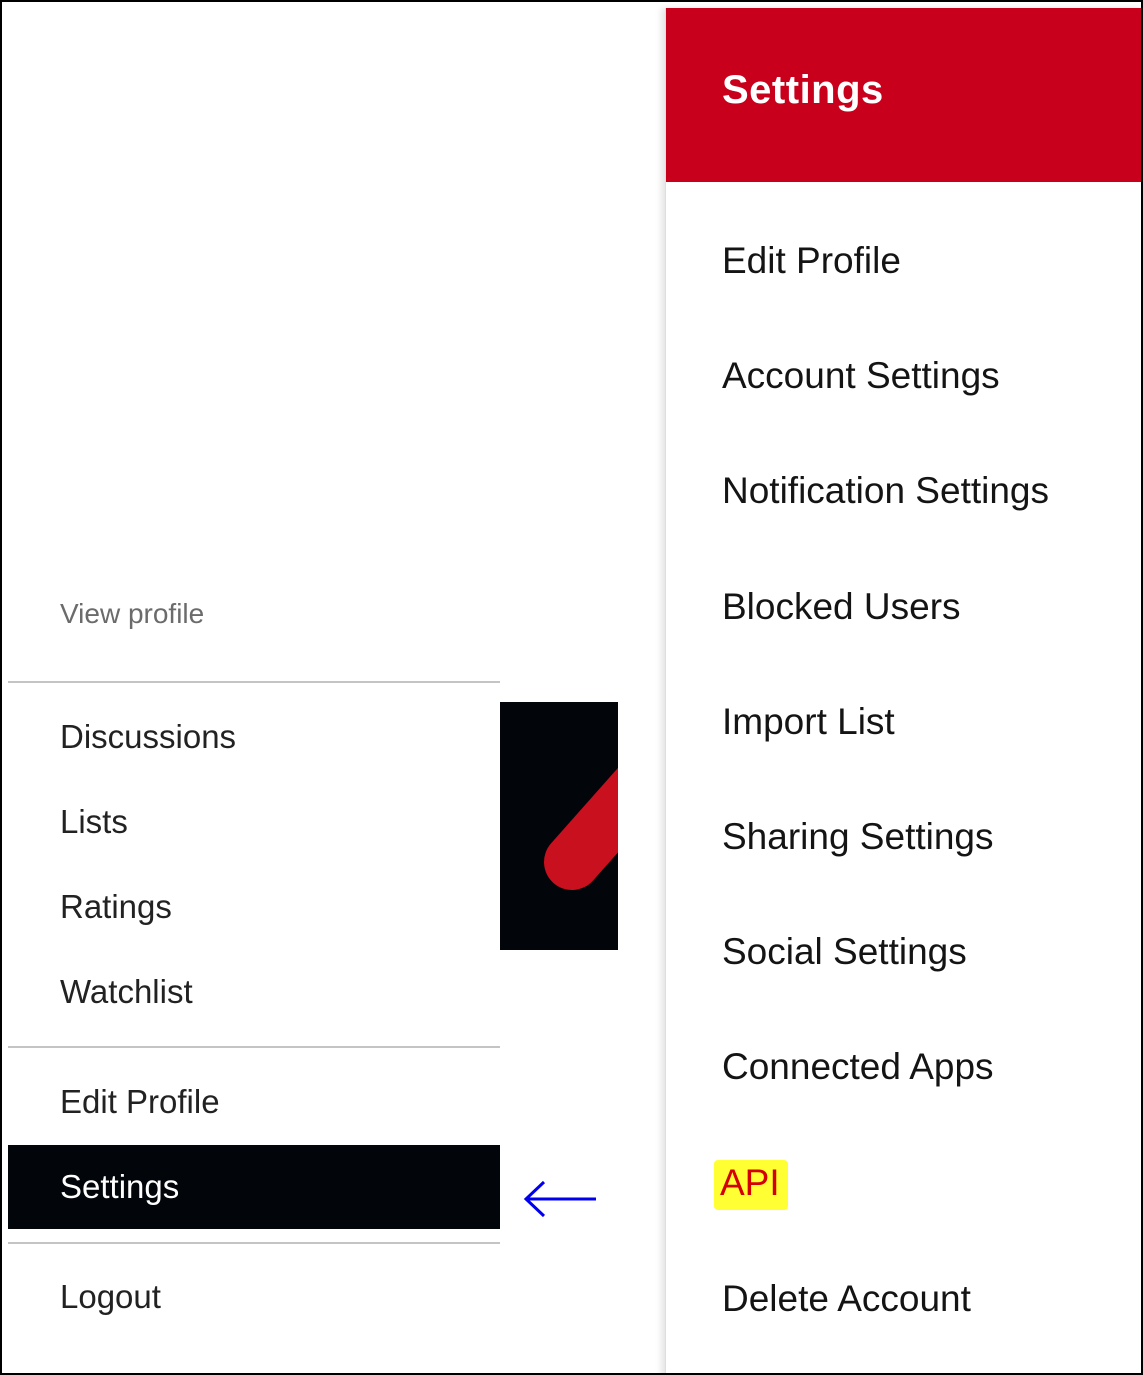 The image size is (1143, 1375). Describe the element at coordinates (808, 722) in the screenshot. I see `settings-item-import-list: Import List` at that location.